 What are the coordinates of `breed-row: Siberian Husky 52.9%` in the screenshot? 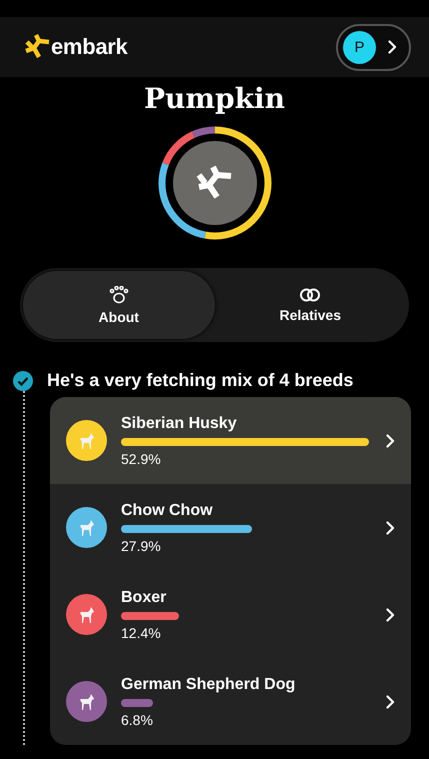 It's located at (230, 440).